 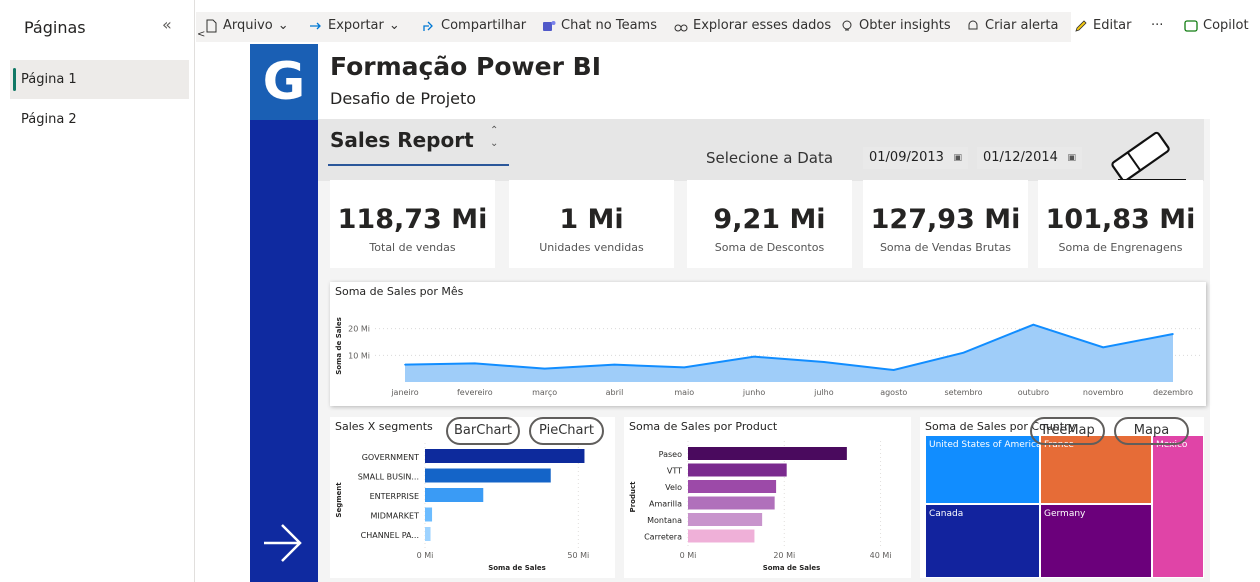 I want to click on copilot-button: Copilot, so click(x=1216, y=25).